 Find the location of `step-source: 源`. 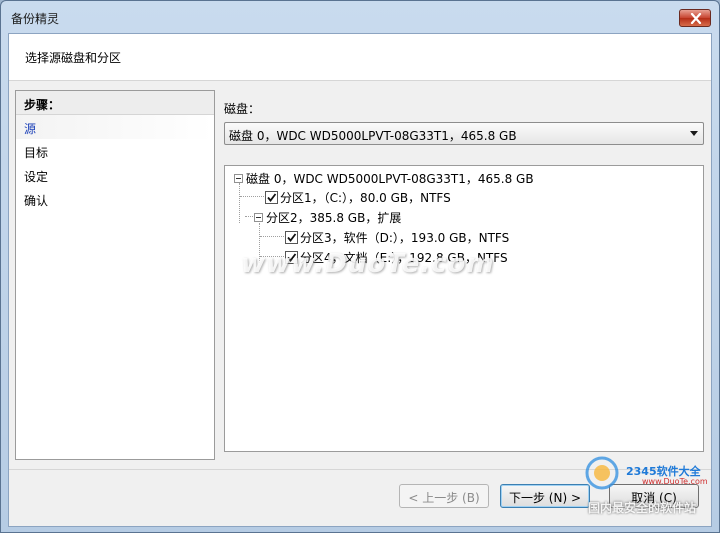

step-source: 源 is located at coordinates (115, 127).